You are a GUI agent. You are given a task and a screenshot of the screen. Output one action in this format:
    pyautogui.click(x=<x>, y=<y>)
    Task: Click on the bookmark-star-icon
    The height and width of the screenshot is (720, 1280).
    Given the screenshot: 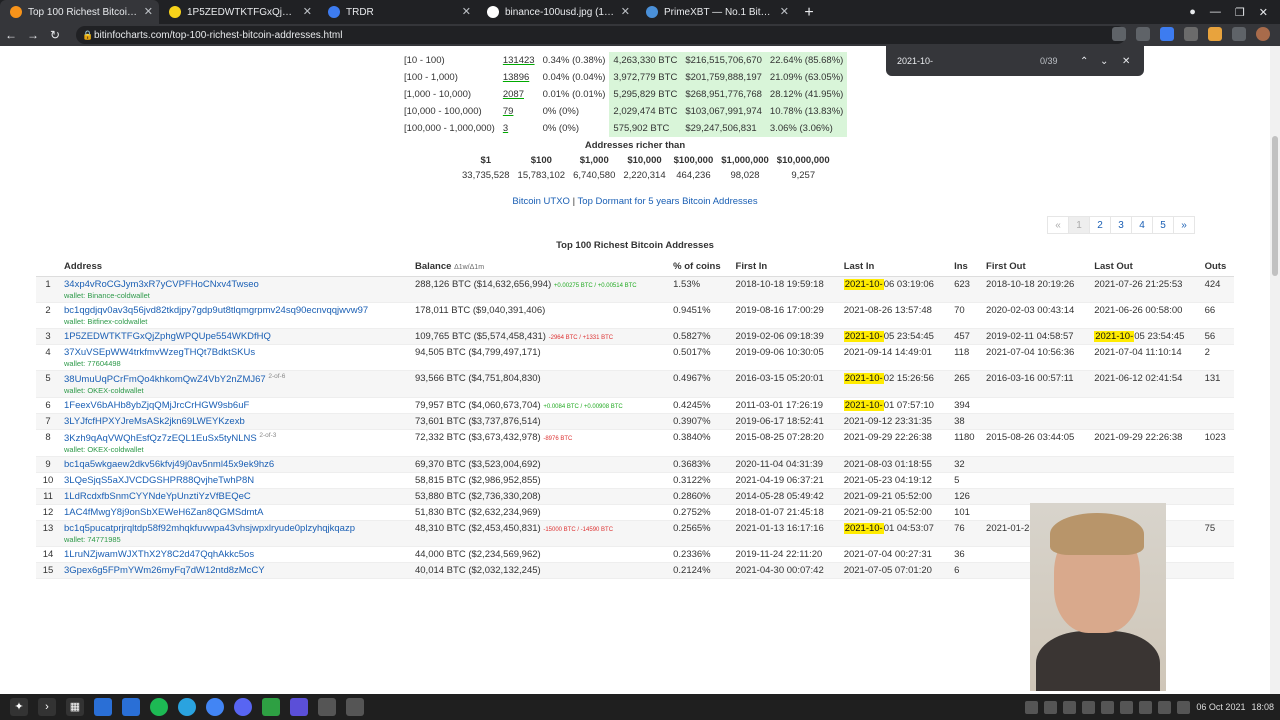 What is the action you would take?
    pyautogui.click(x=1143, y=34)
    